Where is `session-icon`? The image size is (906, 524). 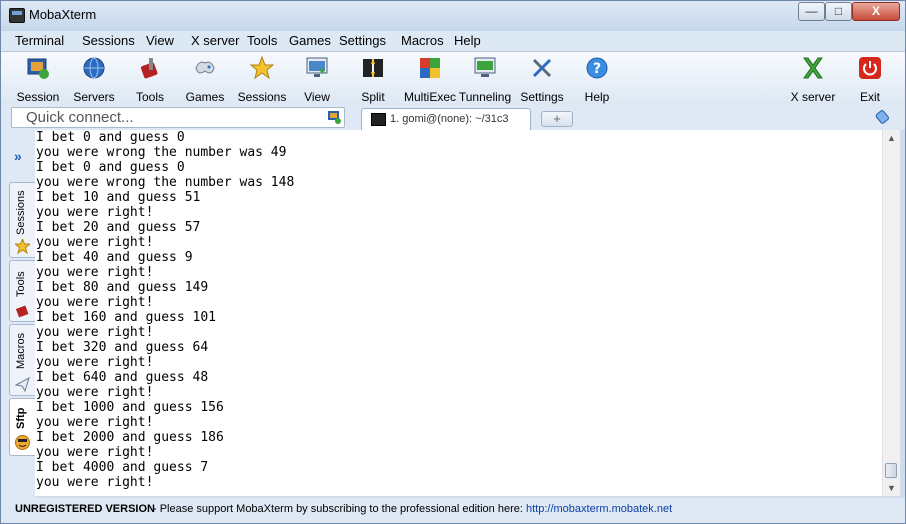 session-icon is located at coordinates (38, 68).